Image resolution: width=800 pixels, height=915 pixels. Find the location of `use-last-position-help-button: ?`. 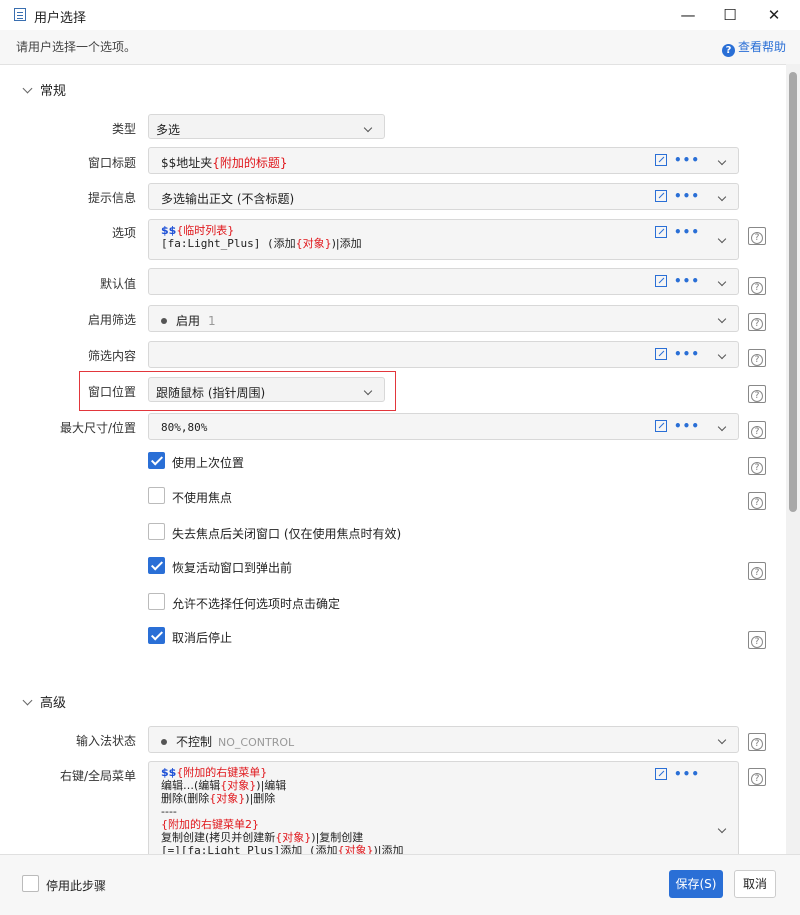

use-last-position-help-button: ? is located at coordinates (757, 466).